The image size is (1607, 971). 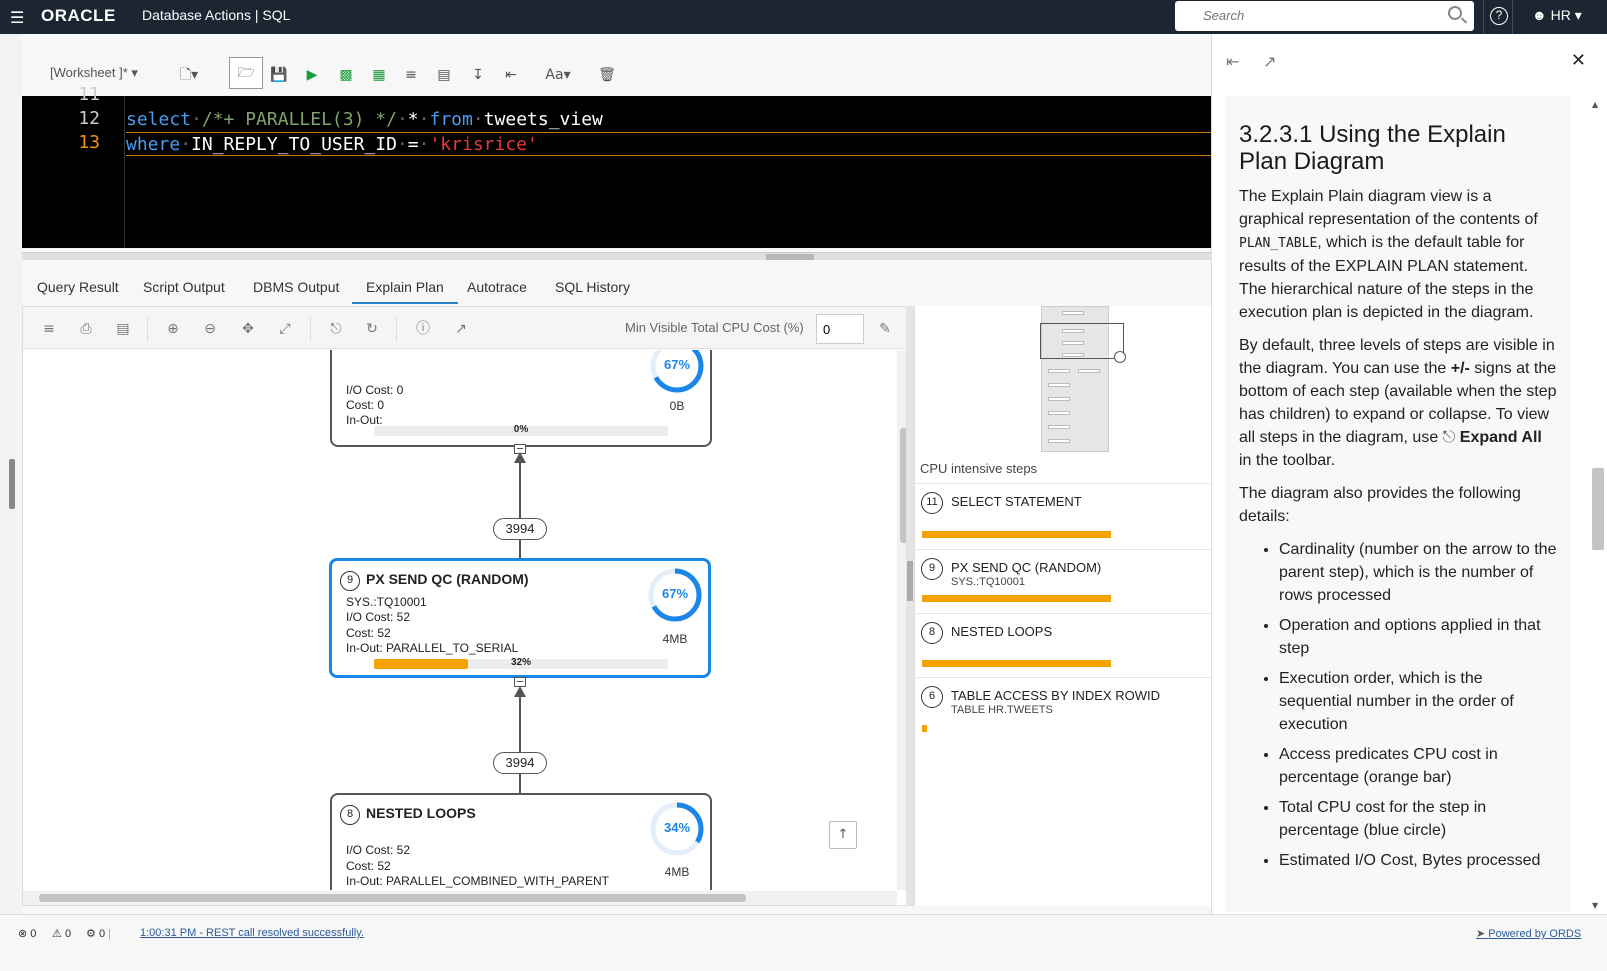 What do you see at coordinates (554, 75) in the screenshot?
I see `font-size-label: Aa` at bounding box center [554, 75].